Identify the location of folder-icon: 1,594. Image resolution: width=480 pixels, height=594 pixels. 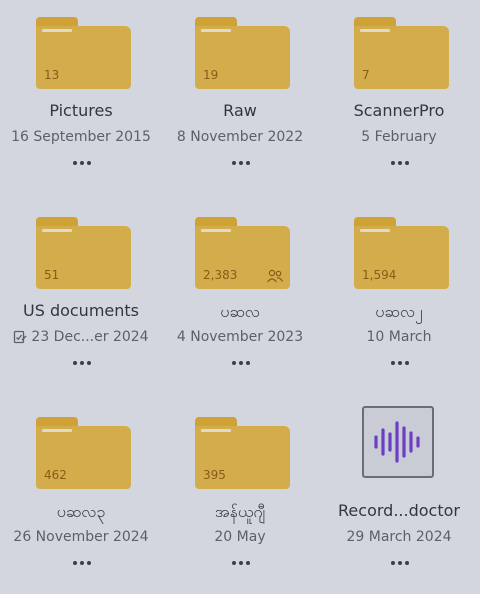
(401, 253).